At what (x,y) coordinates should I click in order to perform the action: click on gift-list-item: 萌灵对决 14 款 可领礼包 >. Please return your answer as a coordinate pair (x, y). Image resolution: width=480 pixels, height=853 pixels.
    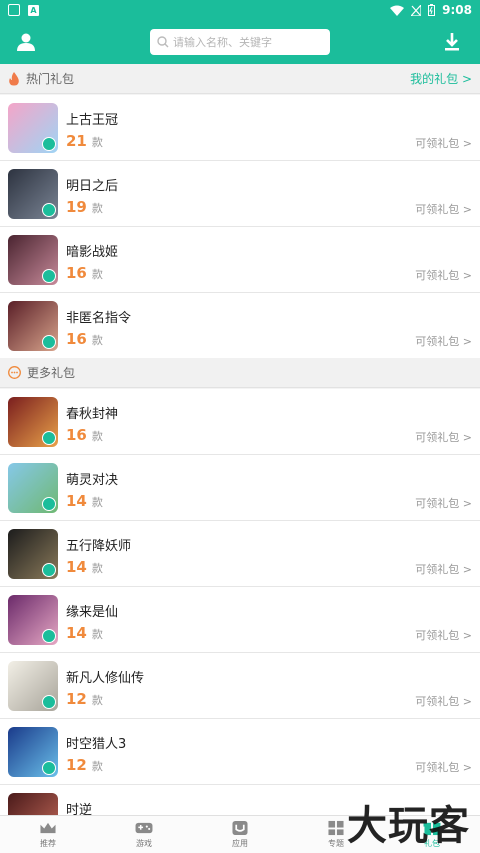
    Looking at the image, I should click on (240, 488).